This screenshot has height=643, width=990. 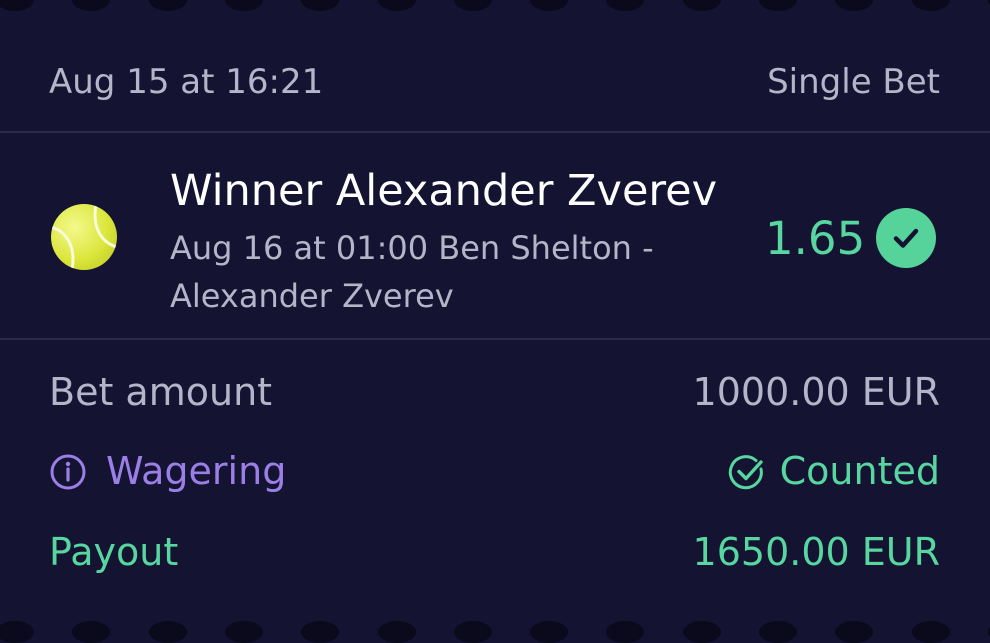 What do you see at coordinates (495, 5) in the screenshot?
I see `ticket-notches-top` at bounding box center [495, 5].